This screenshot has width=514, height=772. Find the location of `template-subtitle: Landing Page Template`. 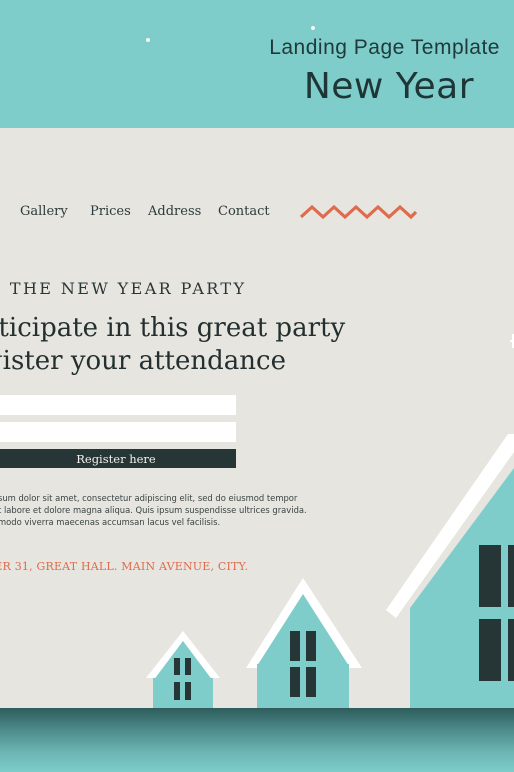

template-subtitle: Landing Page Template is located at coordinates (384, 47).